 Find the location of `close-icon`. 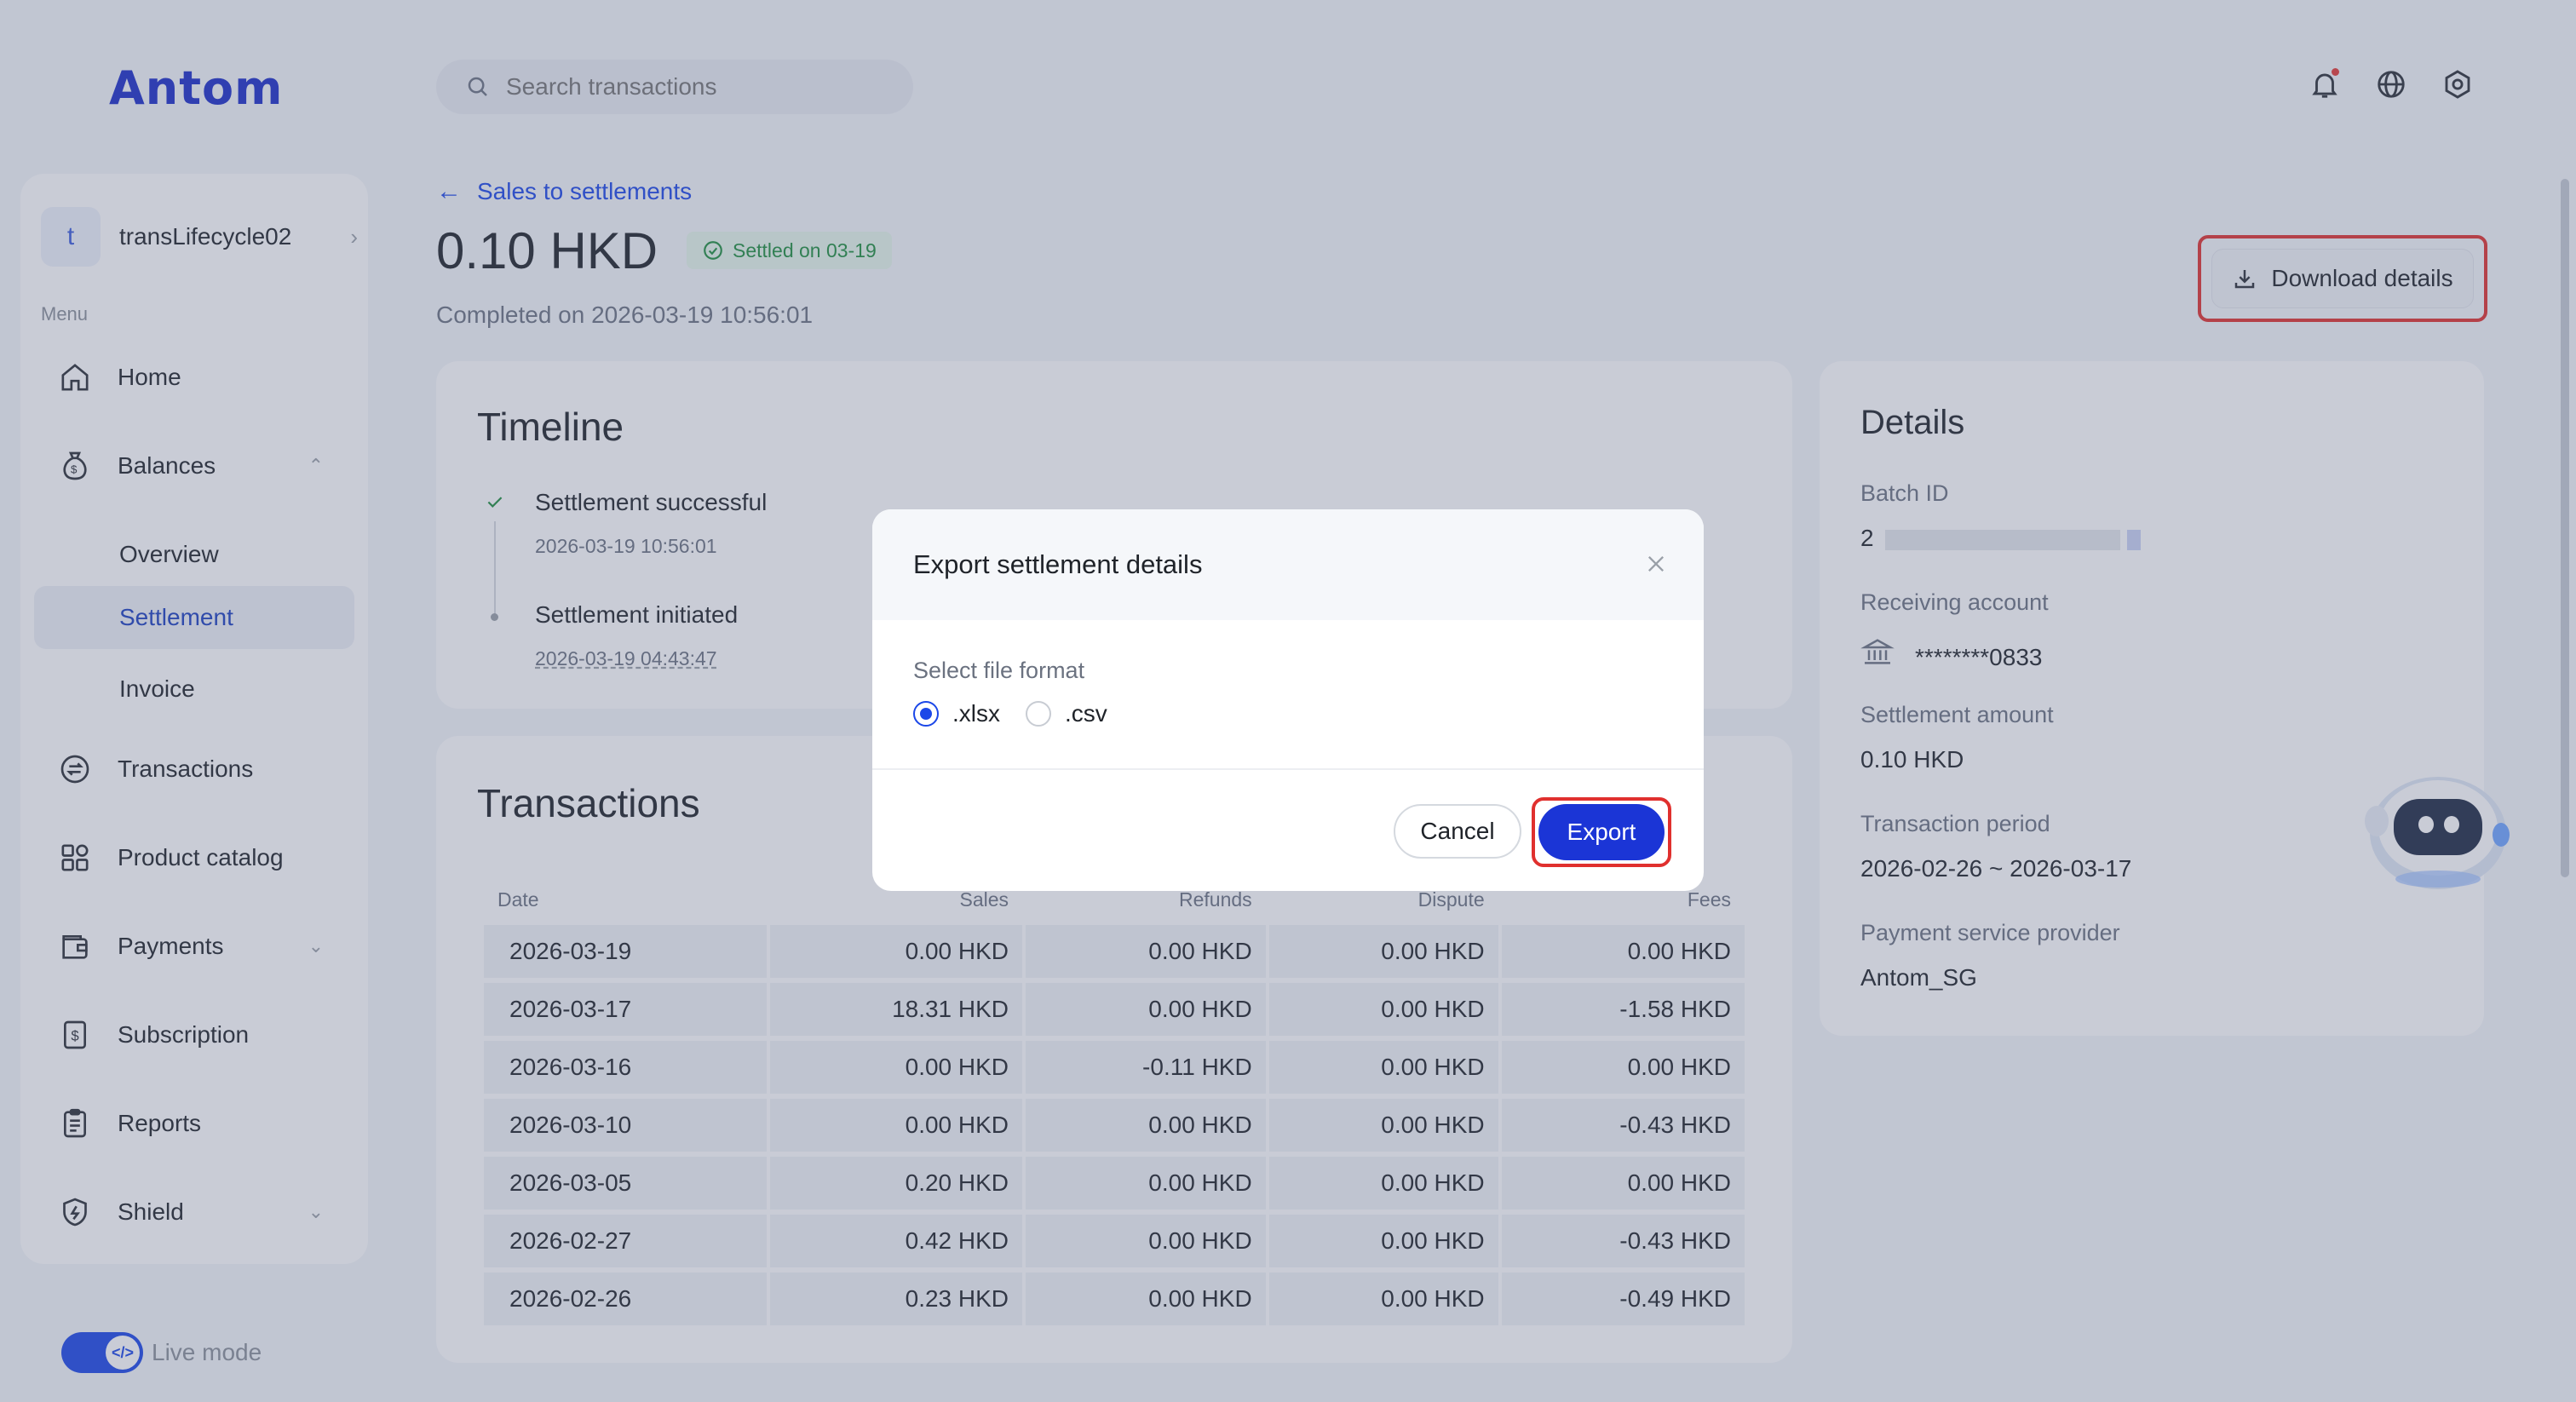

close-icon is located at coordinates (1656, 564).